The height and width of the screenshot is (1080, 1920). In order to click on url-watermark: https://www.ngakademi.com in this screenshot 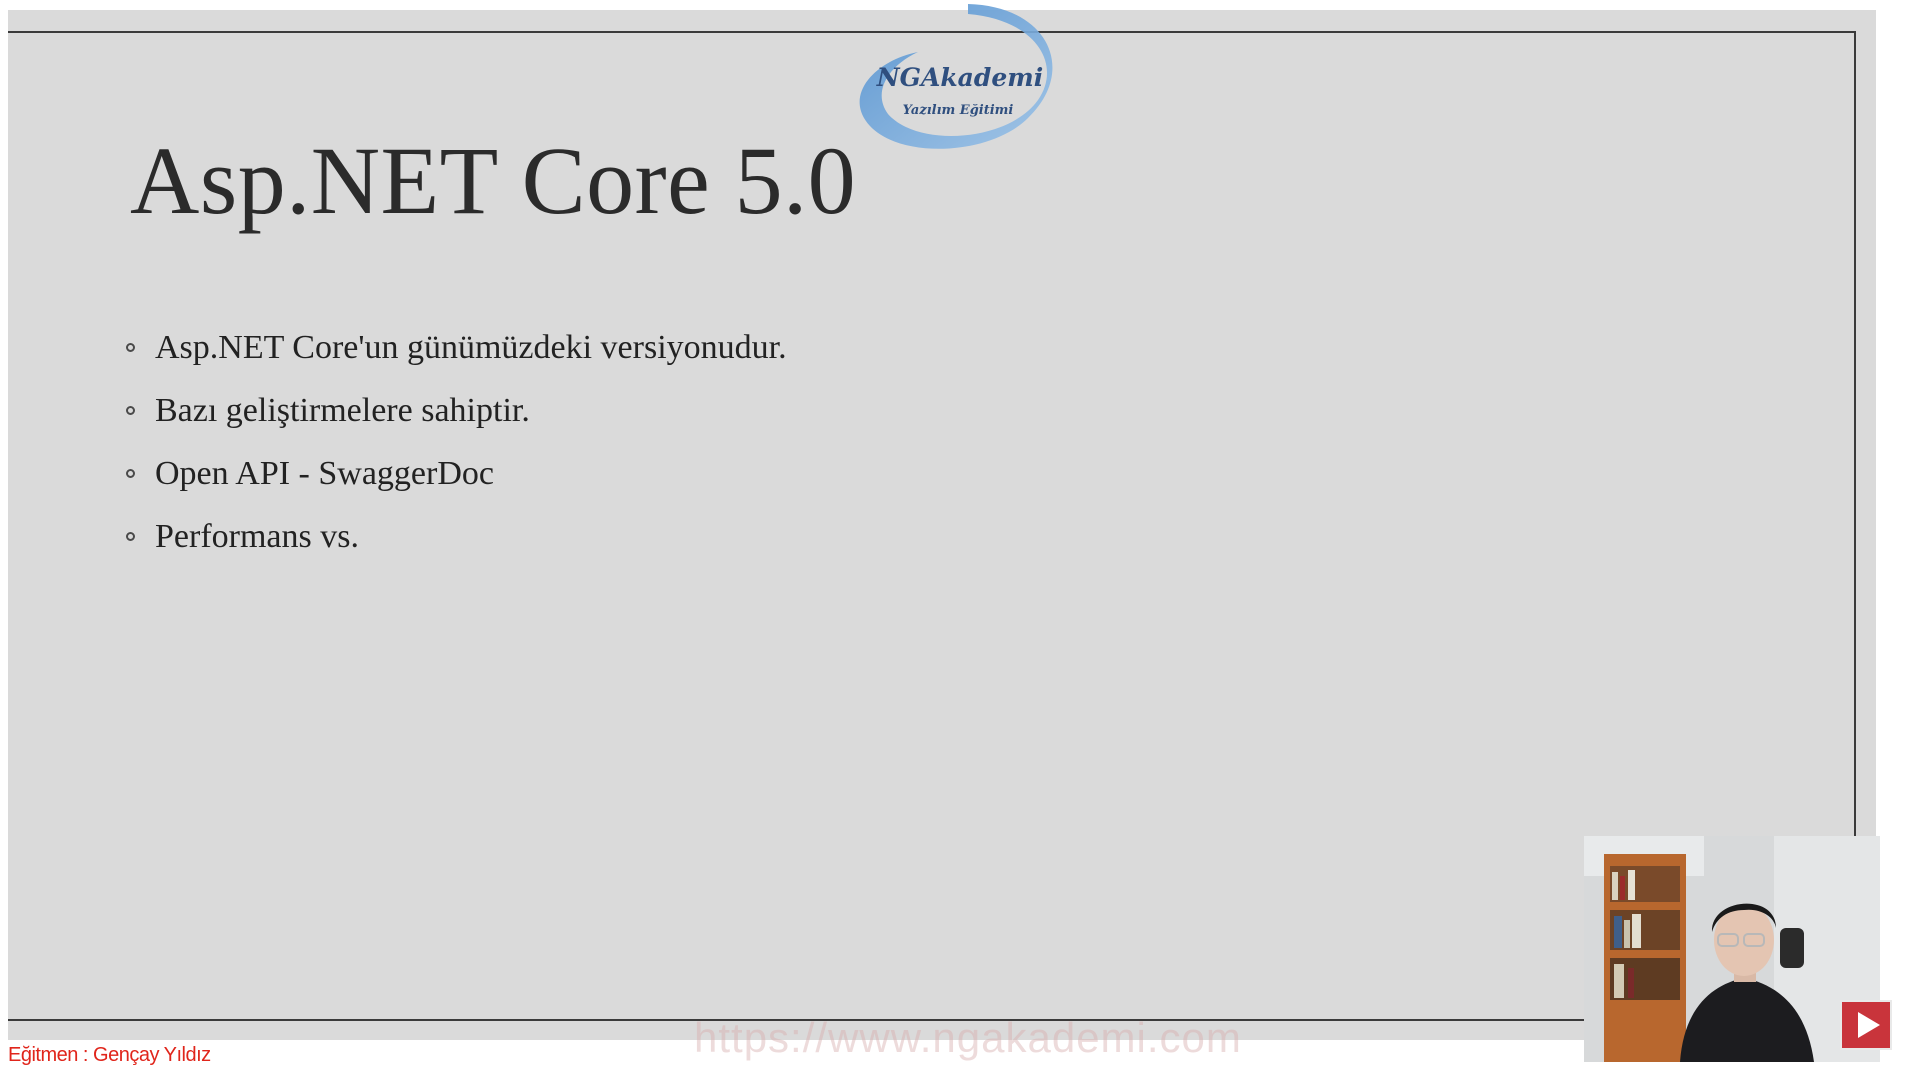, I will do `click(968, 1037)`.